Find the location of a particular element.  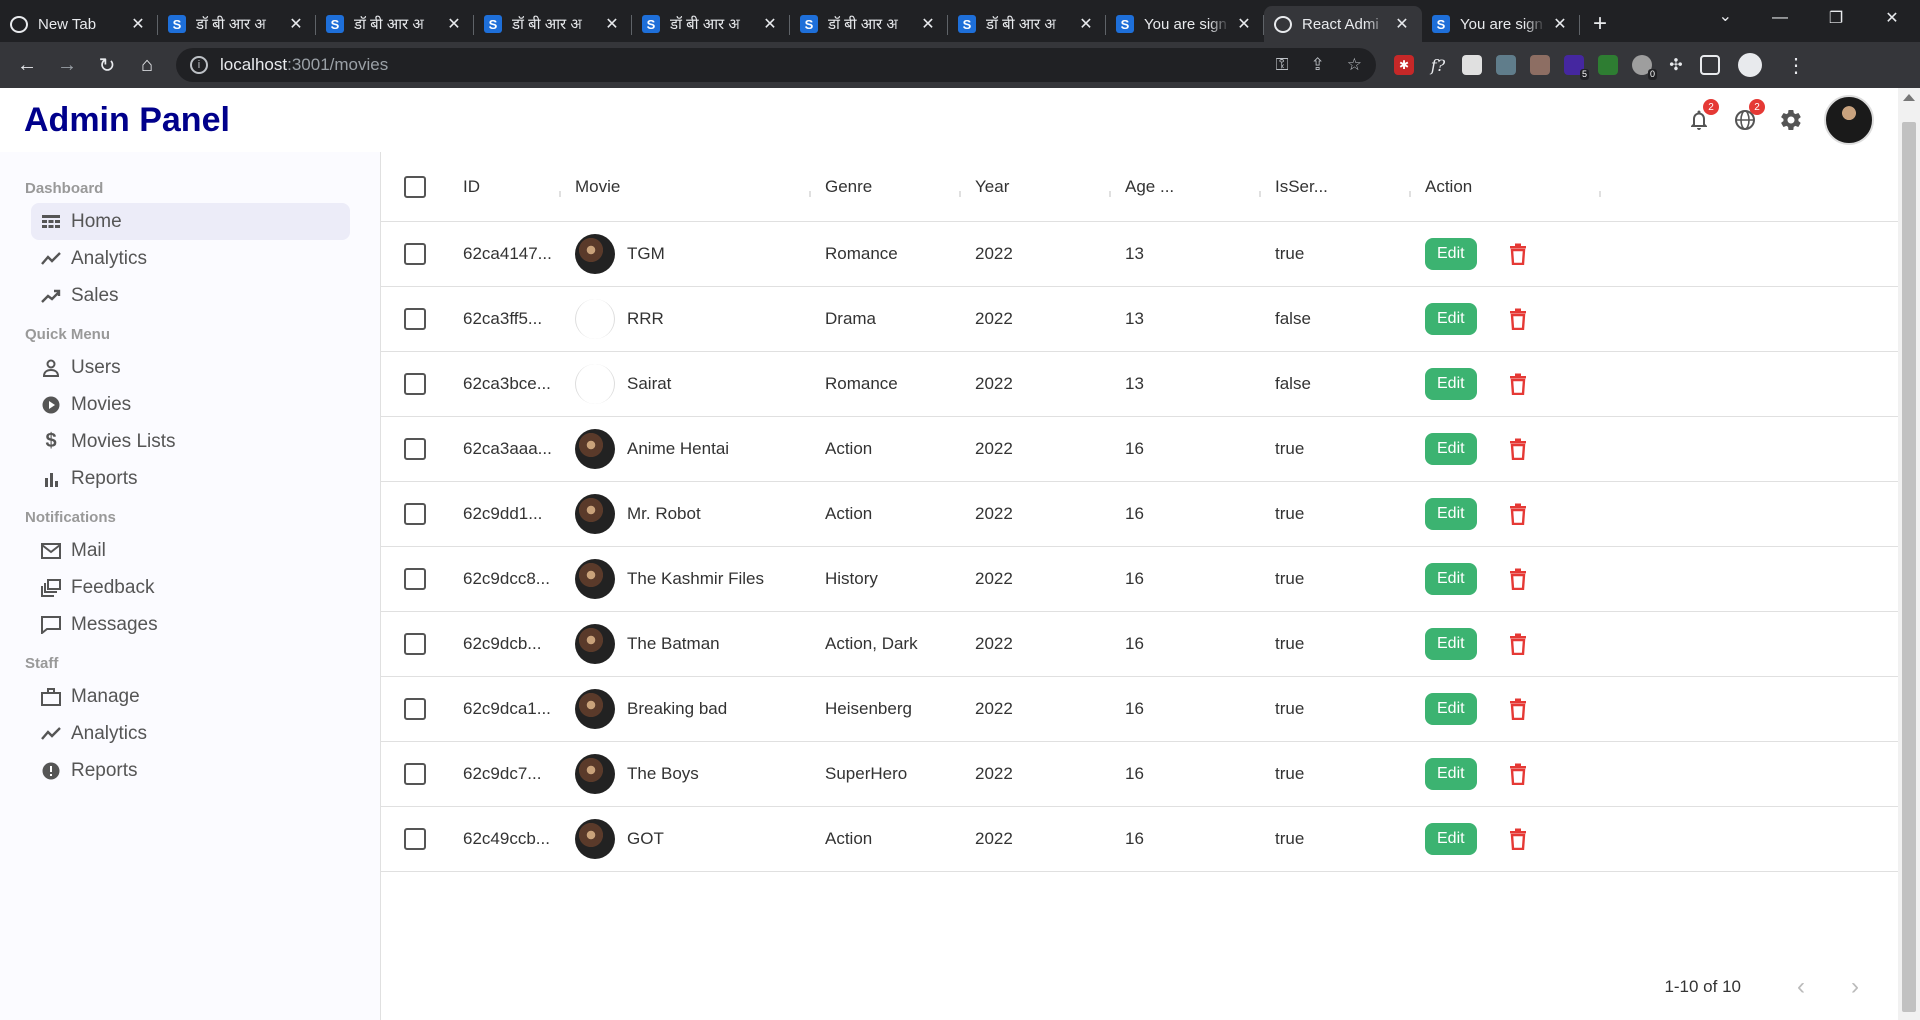

next-page-icon: › is located at coordinates (1855, 987).